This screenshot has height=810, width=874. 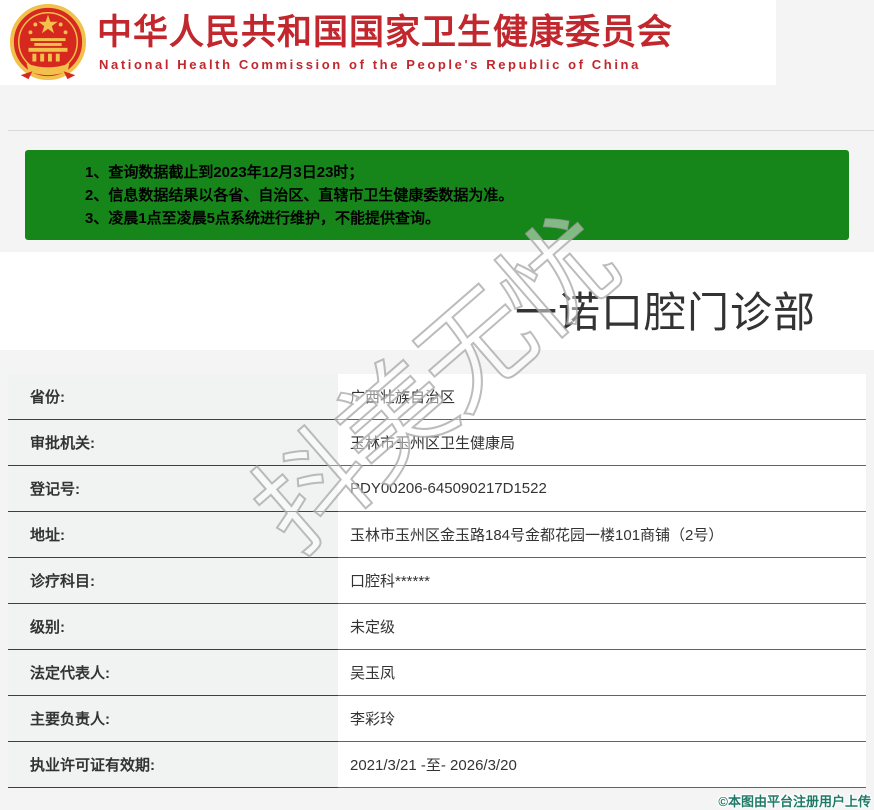 What do you see at coordinates (602, 627) in the screenshot?
I see `row-value: 未定级` at bounding box center [602, 627].